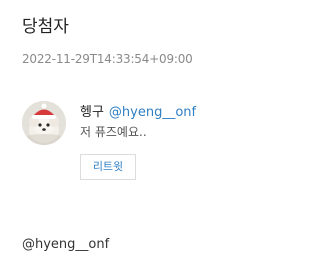 The width and height of the screenshot is (320, 271). What do you see at coordinates (66, 244) in the screenshot?
I see `winner-handle: @hyeng__onf` at bounding box center [66, 244].